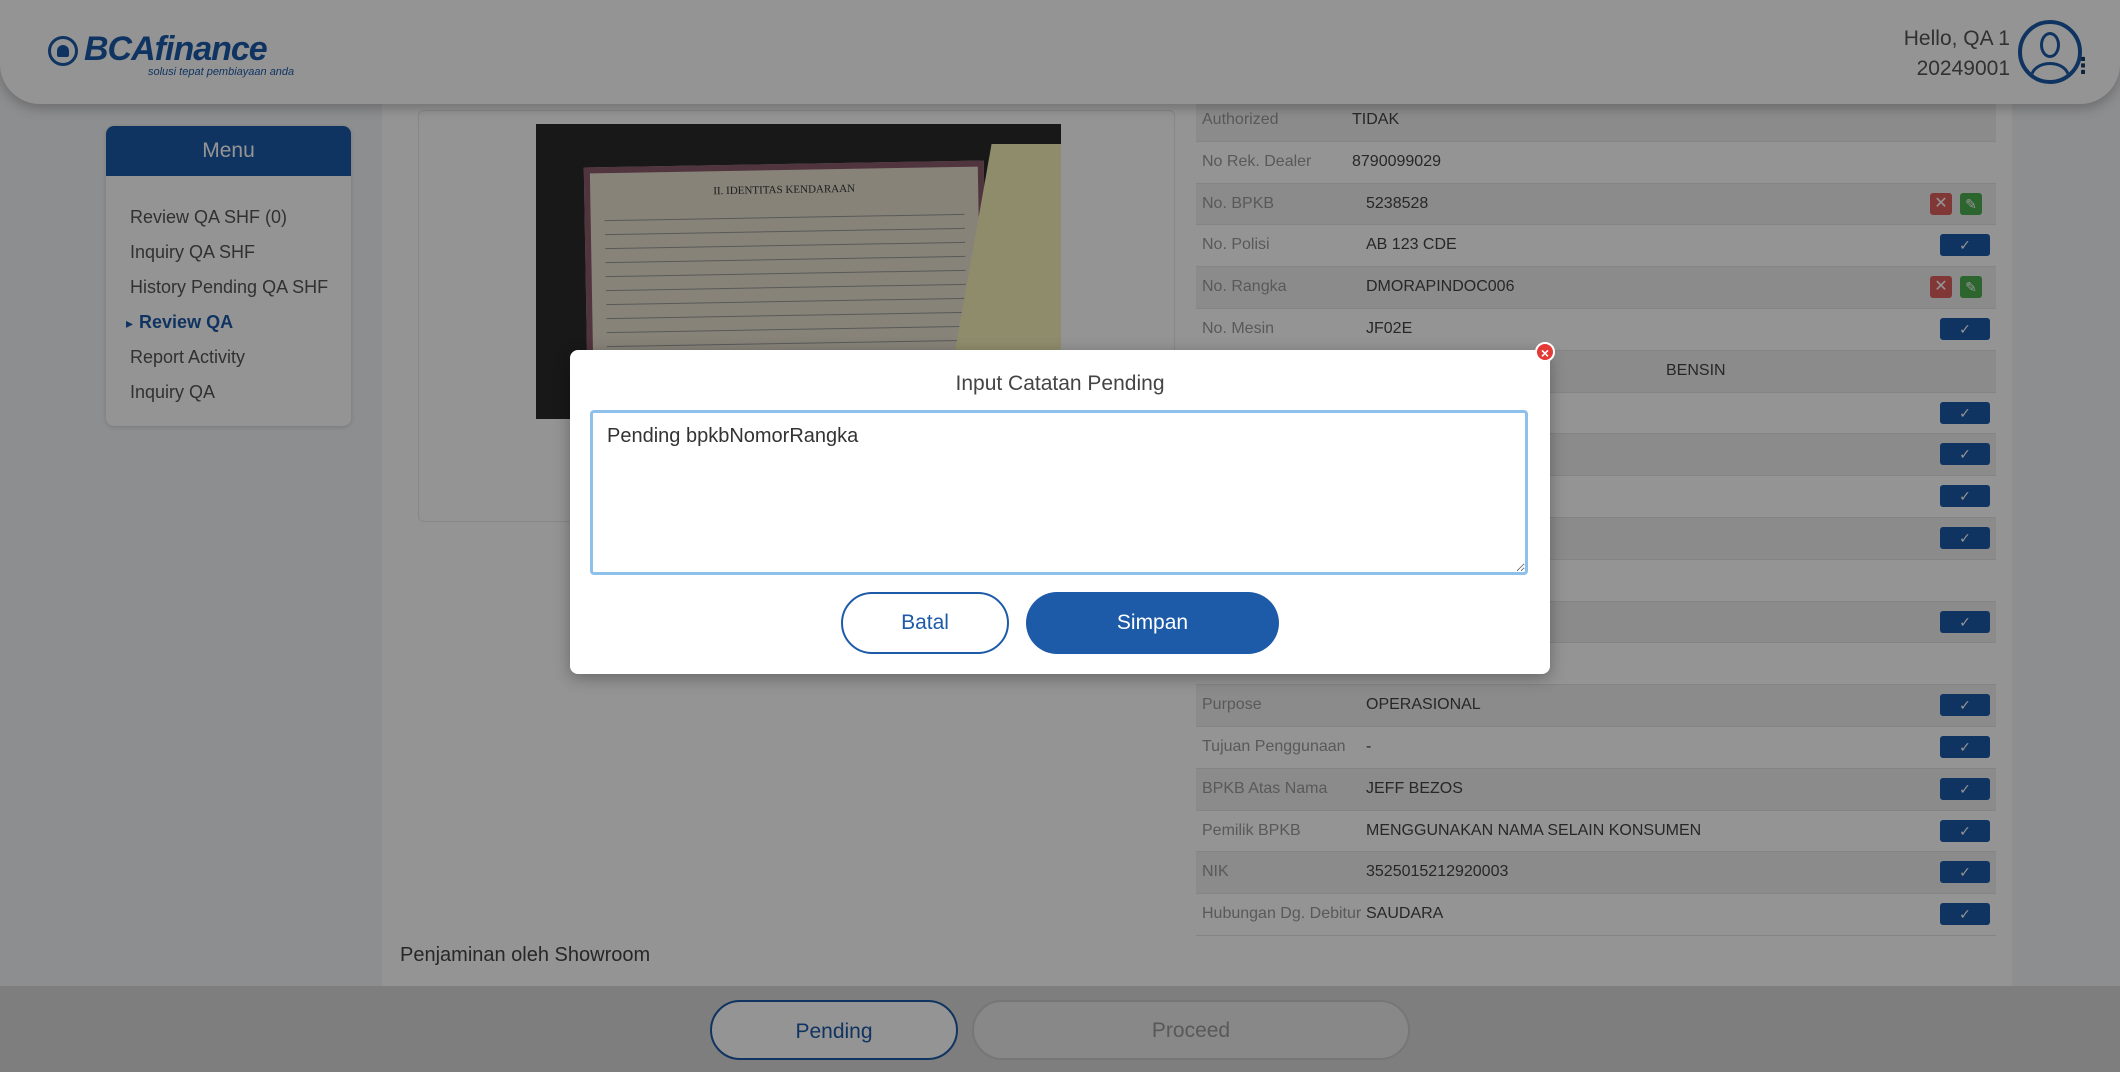 The width and height of the screenshot is (2120, 1072). I want to click on save-button: Simpan, so click(1152, 623).